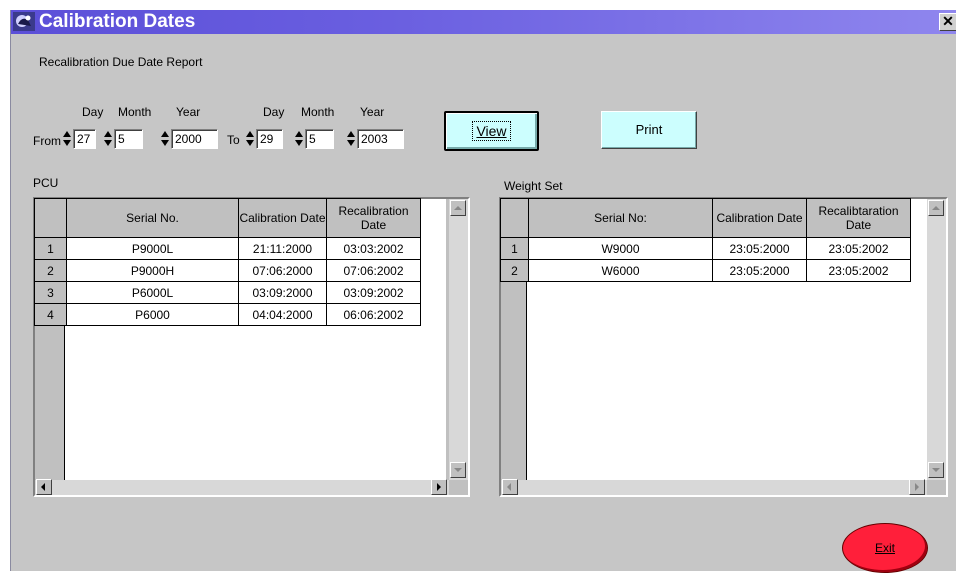 This screenshot has width=956, height=573. I want to click on from-month-value: 5, so click(128, 139).